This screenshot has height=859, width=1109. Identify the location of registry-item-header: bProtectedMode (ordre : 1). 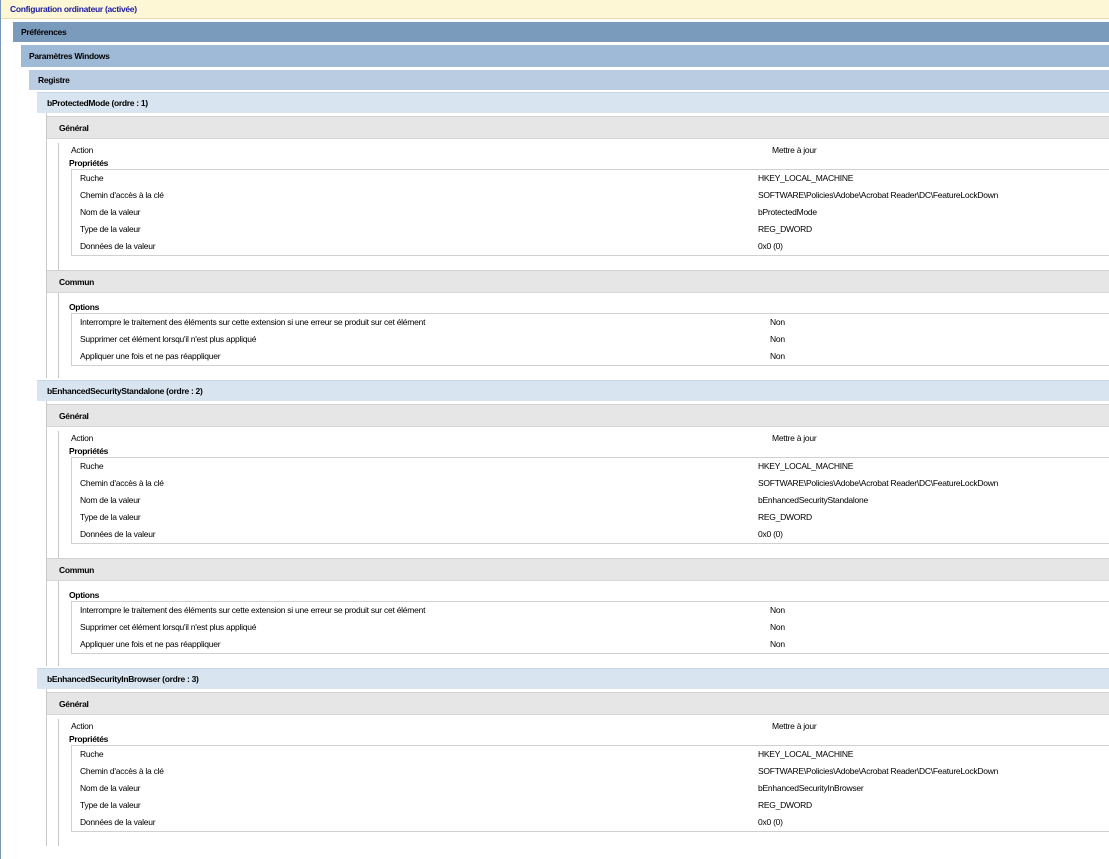
(573, 102).